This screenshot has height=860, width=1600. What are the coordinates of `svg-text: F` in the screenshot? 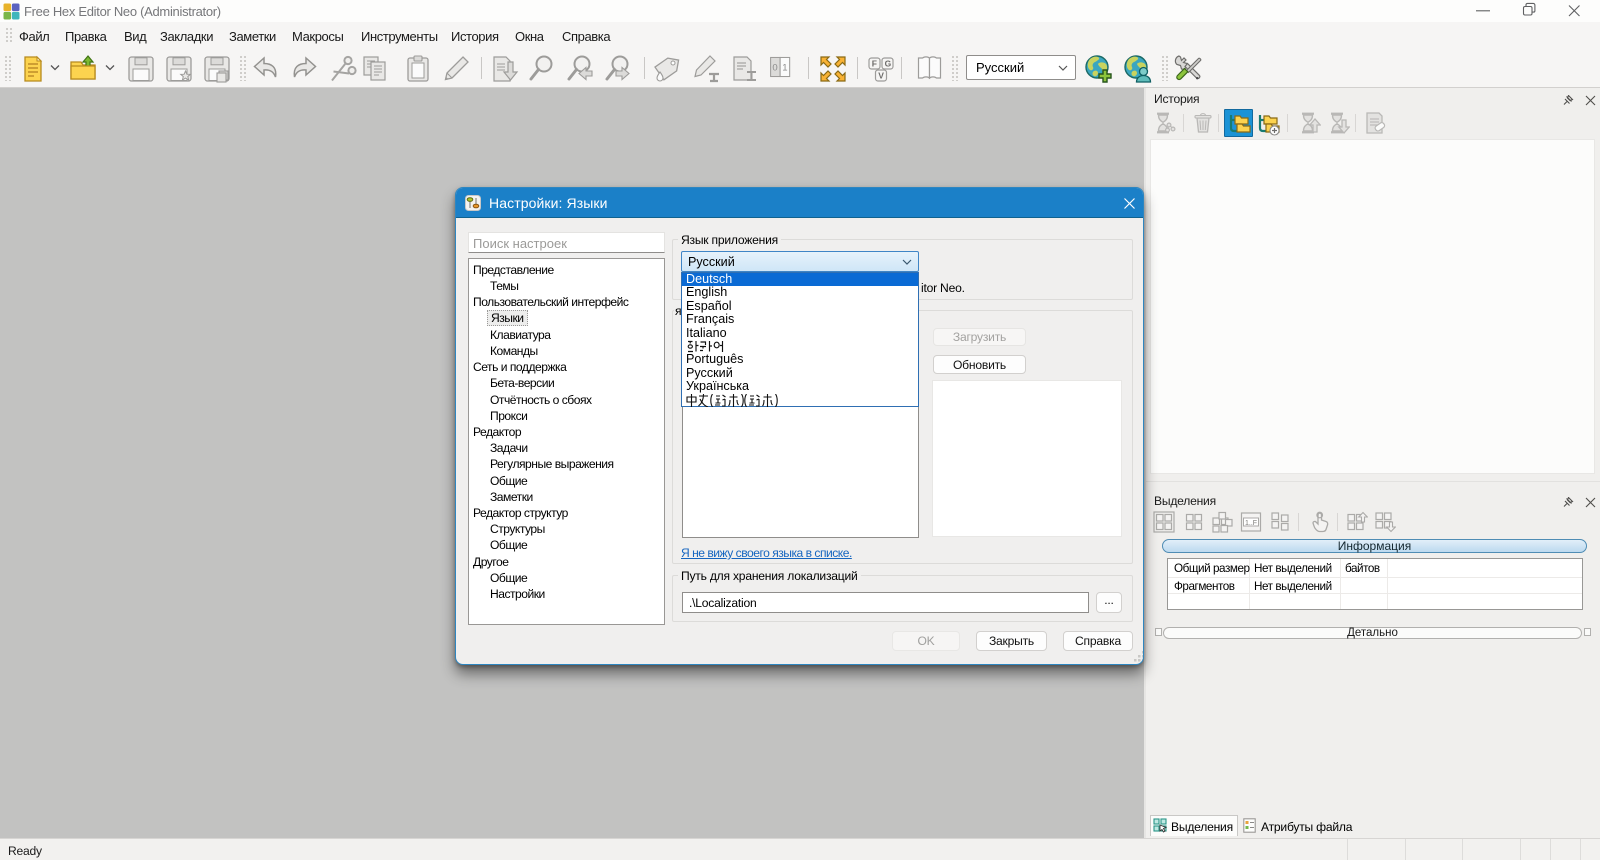 It's located at (874, 63).